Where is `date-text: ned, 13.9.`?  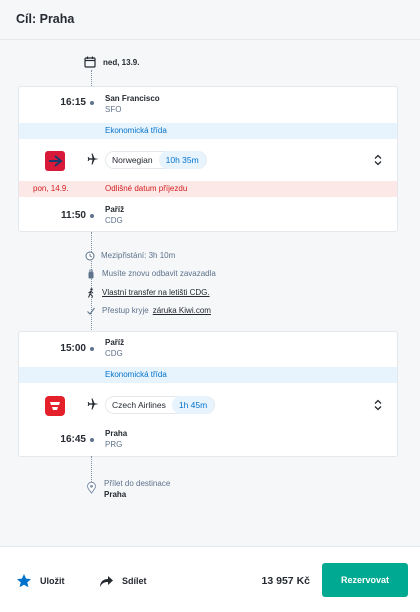
date-text: ned, 13.9. is located at coordinates (121, 62).